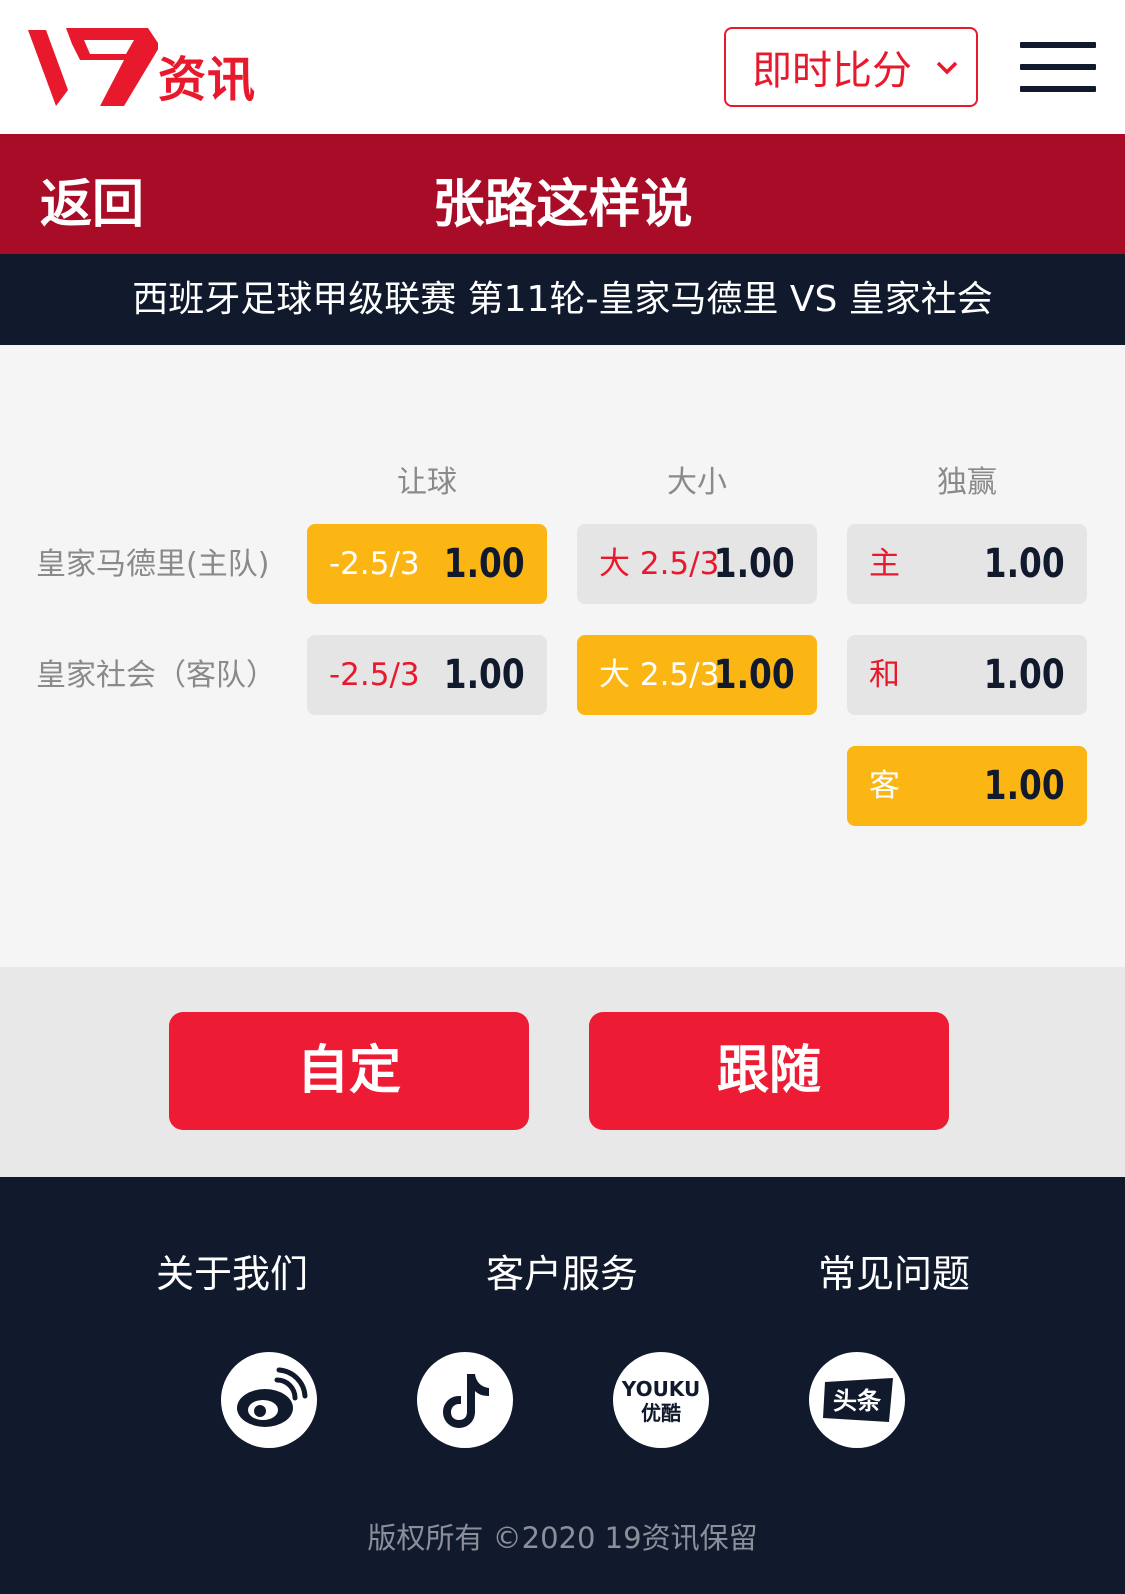 The image size is (1125, 1594). I want to click on toutiao-text: 头条, so click(857, 1401).